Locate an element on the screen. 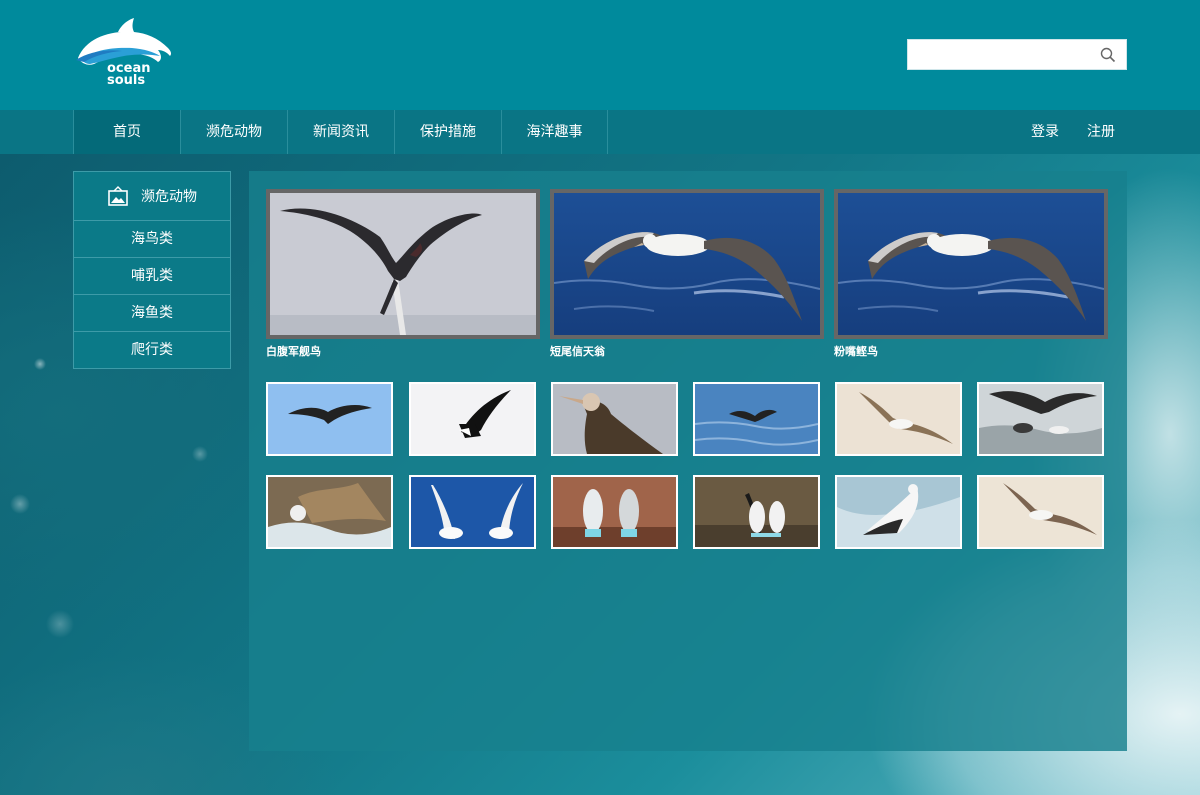 The image size is (1200, 795). login-link: 登录 is located at coordinates (1045, 132).